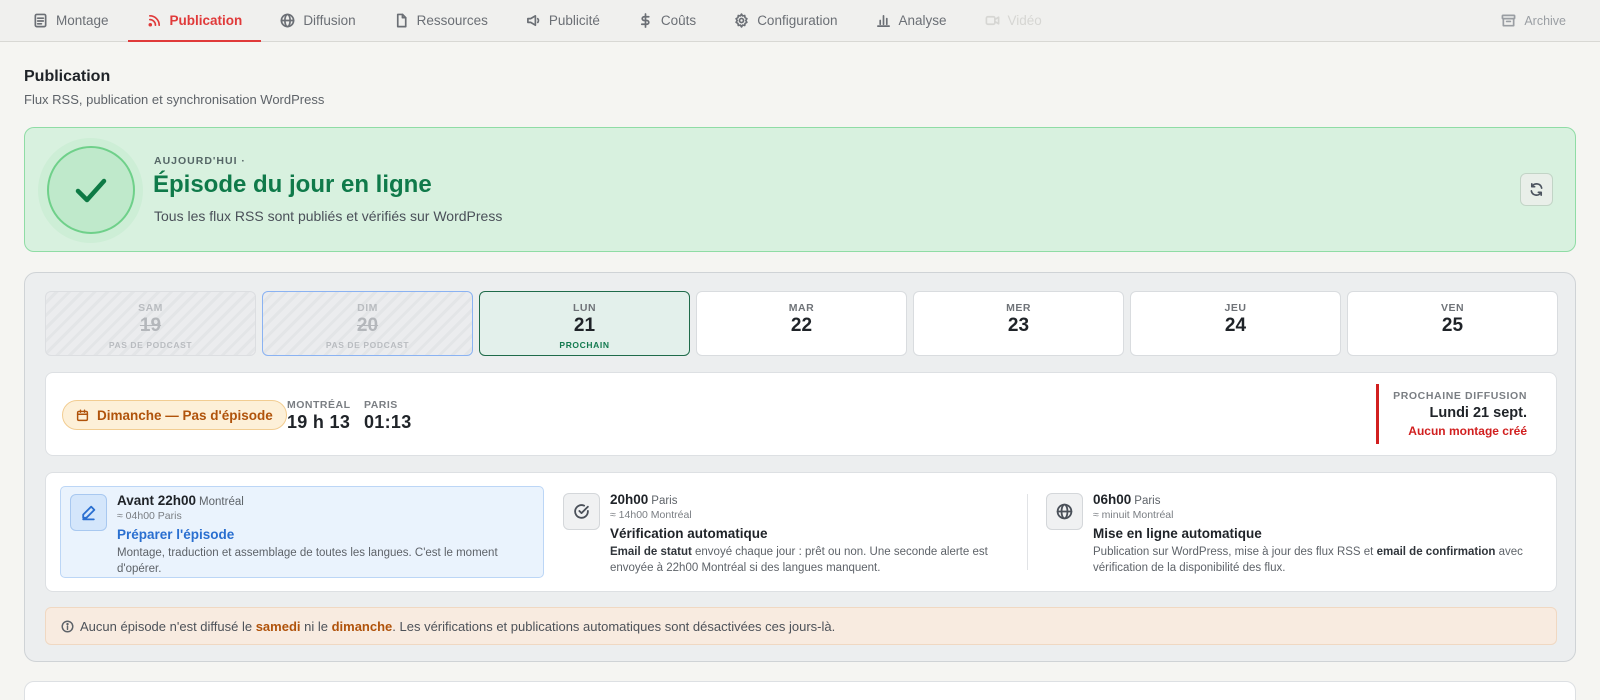  What do you see at coordinates (883, 20) in the screenshot?
I see `bar-chart-icon` at bounding box center [883, 20].